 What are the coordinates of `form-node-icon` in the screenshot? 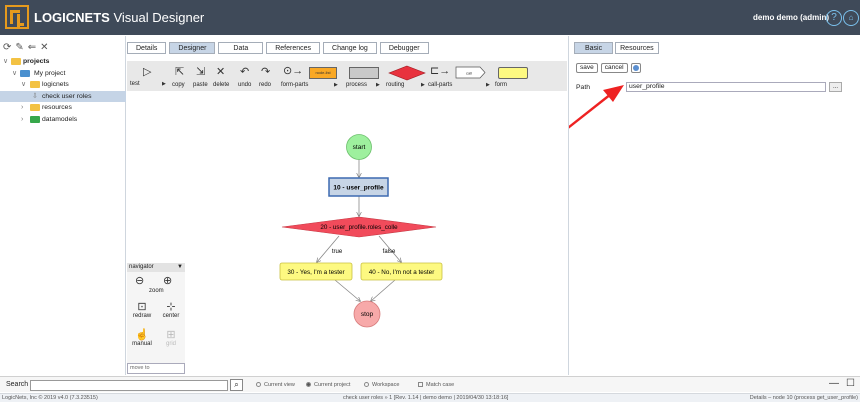 It's located at (513, 73).